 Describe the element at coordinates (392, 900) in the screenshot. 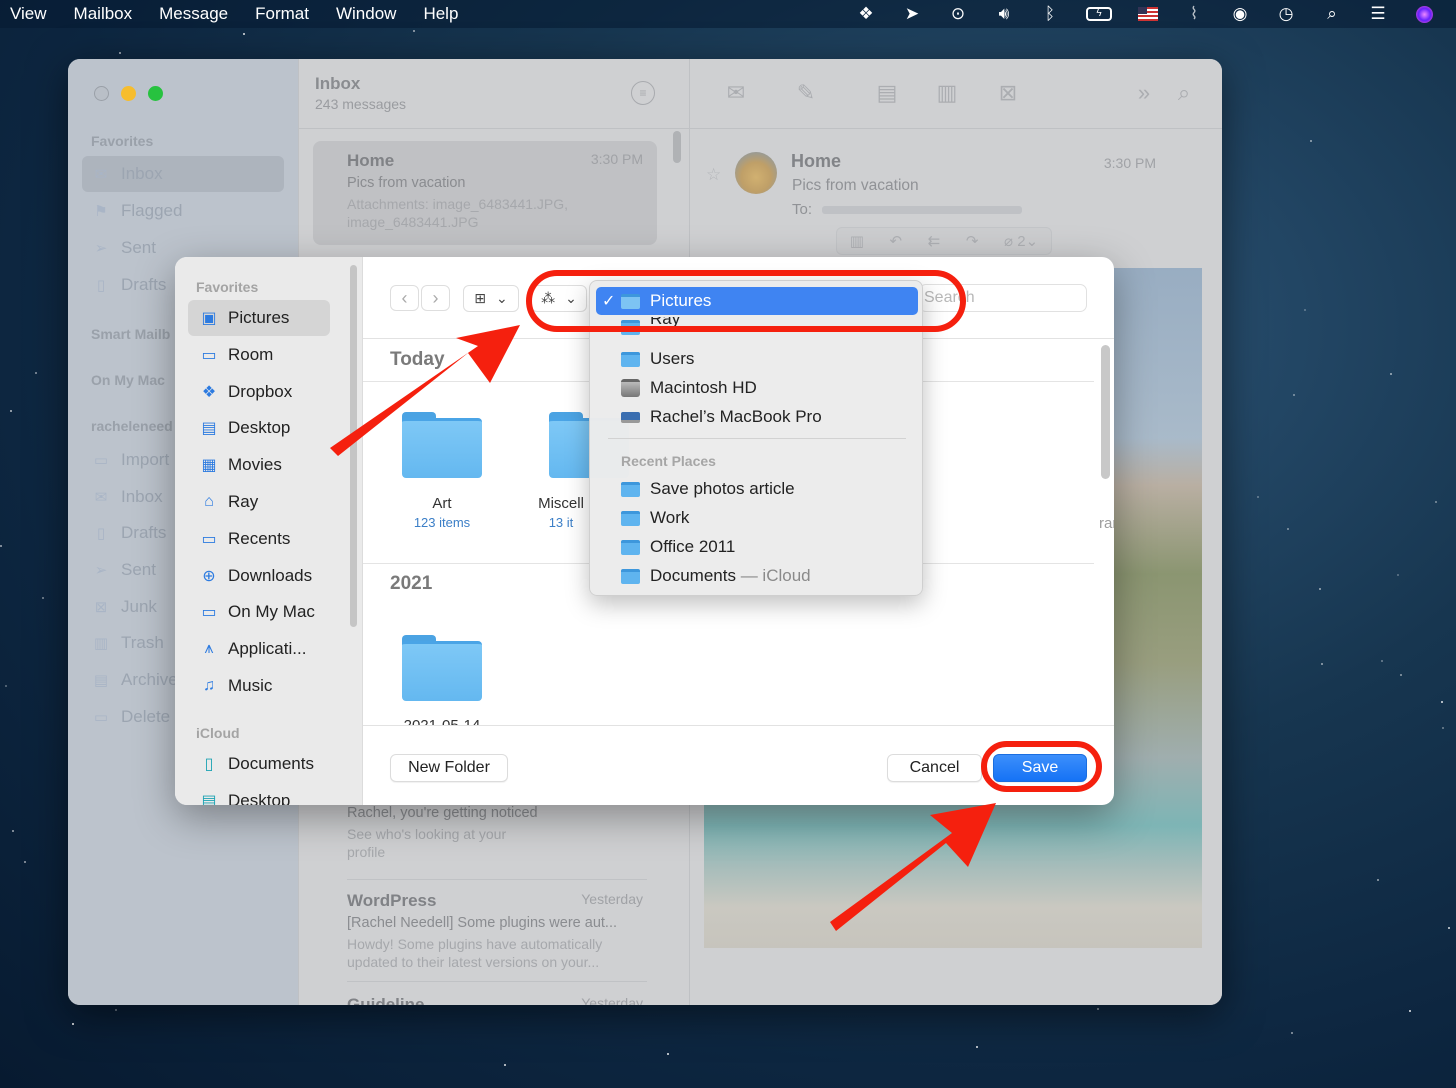

I see `message-sender: WordPress` at that location.